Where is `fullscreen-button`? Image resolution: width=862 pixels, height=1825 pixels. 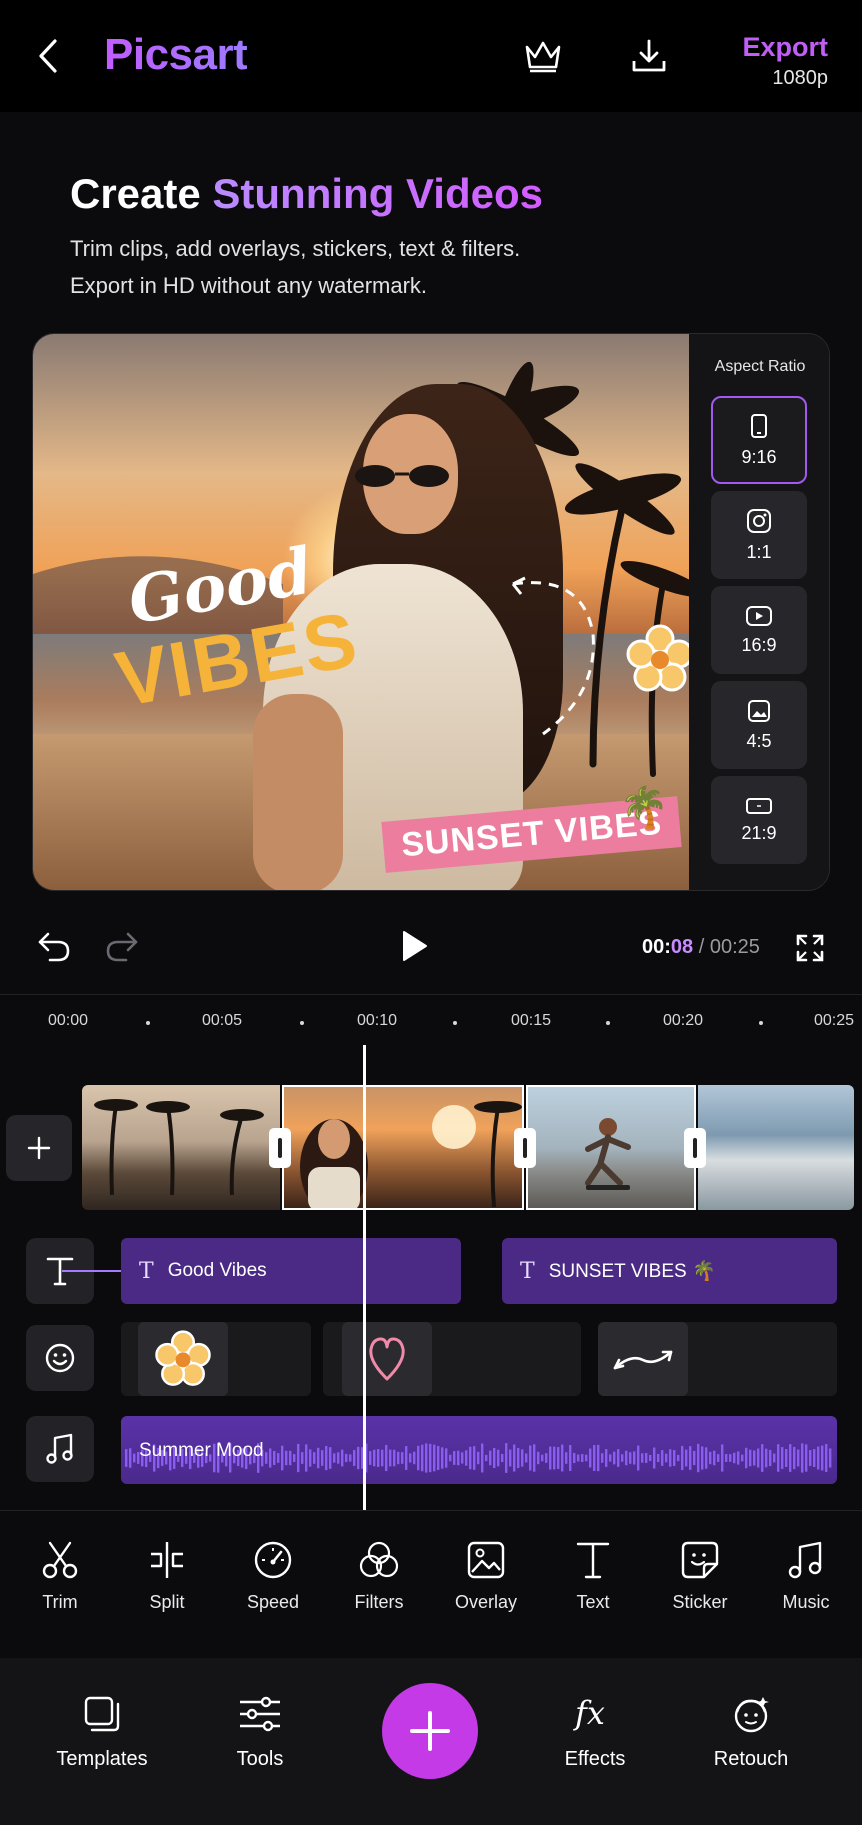 fullscreen-button is located at coordinates (810, 950).